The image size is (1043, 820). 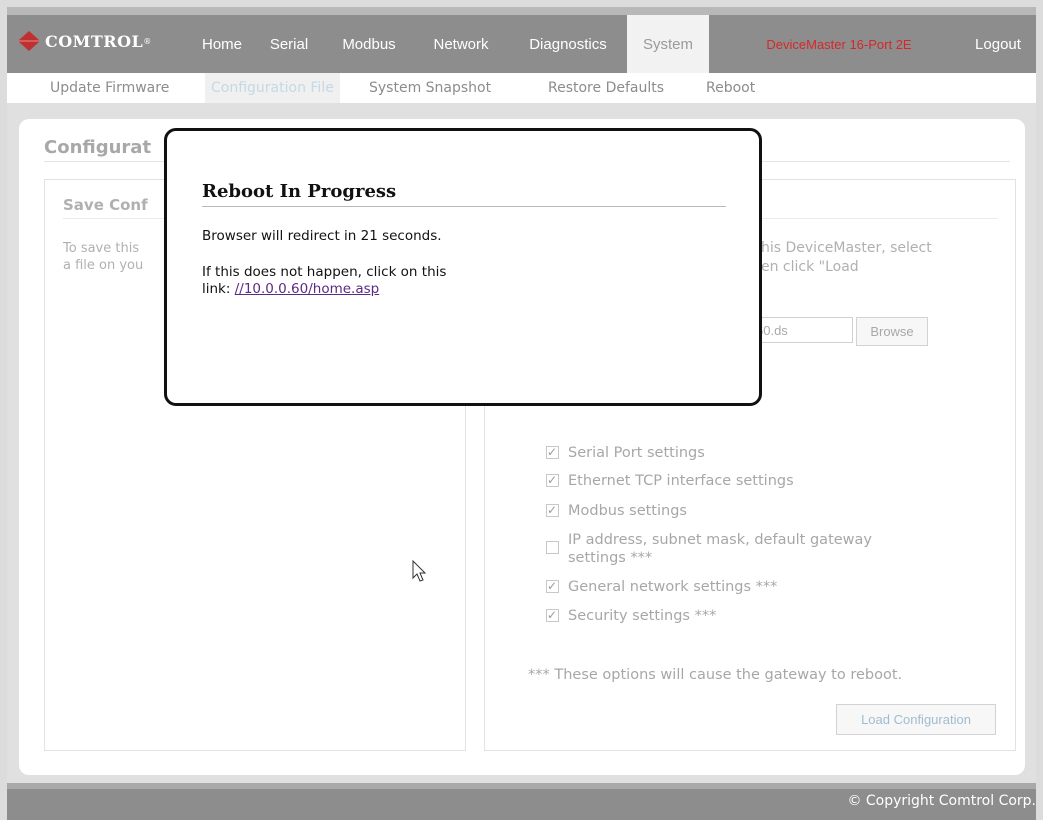 I want to click on subnav-restore-defaults: Restore Defaults, so click(x=606, y=88).